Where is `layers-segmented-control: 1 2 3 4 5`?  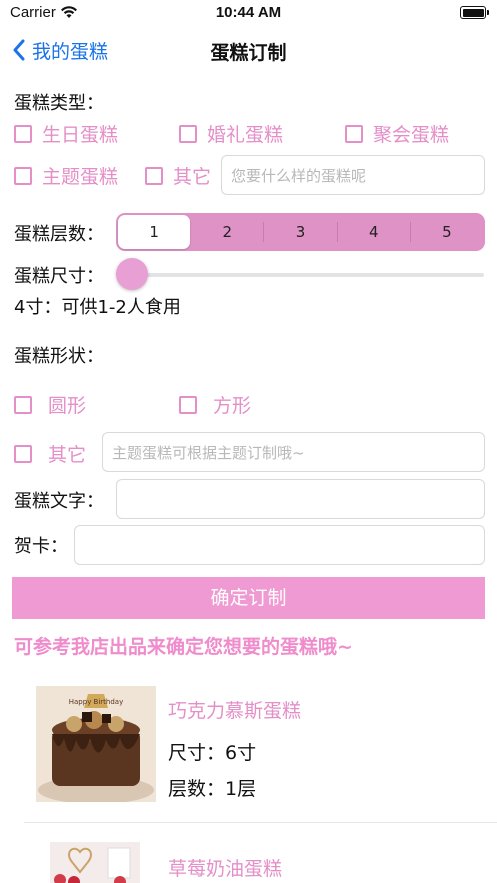
layers-segmented-control: 1 2 3 4 5 is located at coordinates (300, 232).